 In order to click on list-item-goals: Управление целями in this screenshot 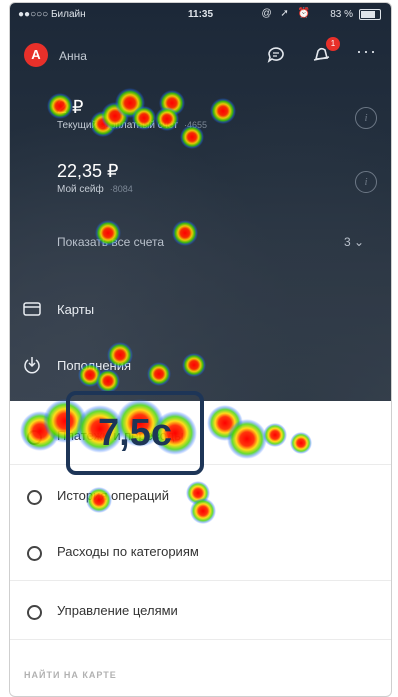, I will do `click(200, 611)`.